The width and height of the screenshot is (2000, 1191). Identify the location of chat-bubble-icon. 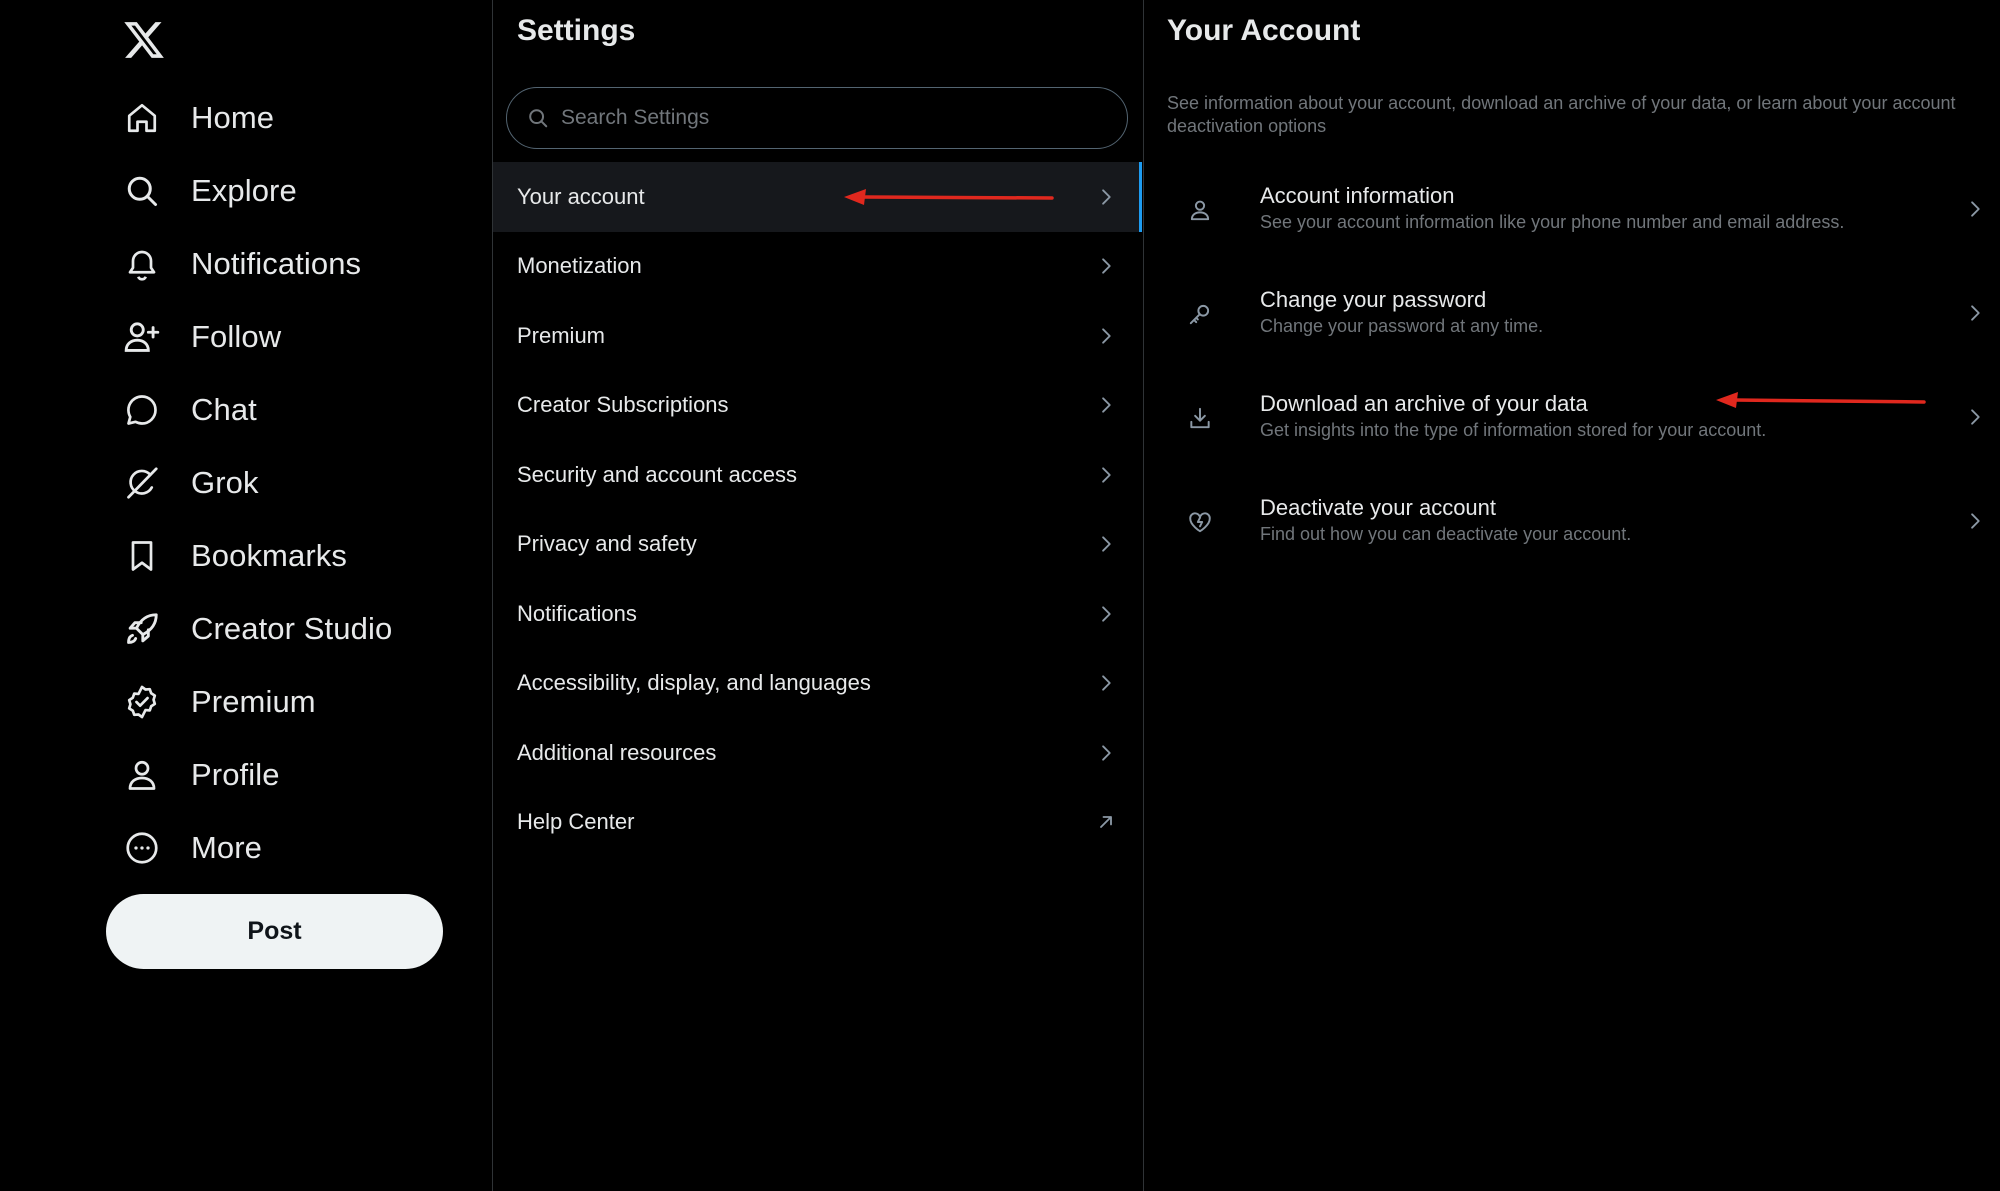
(142, 410).